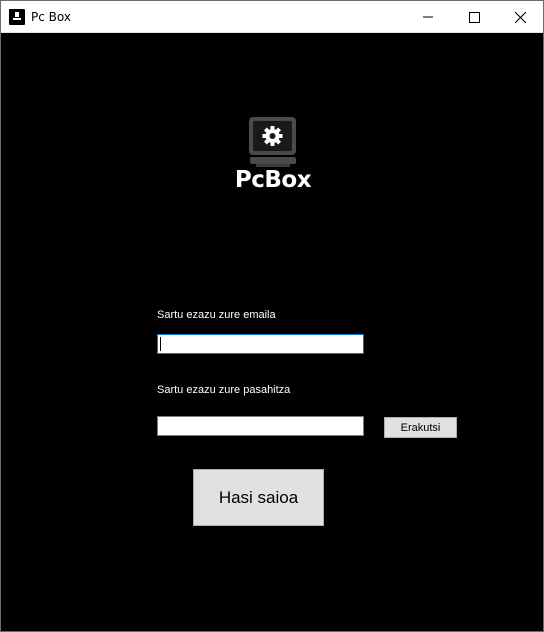 The image size is (544, 632). I want to click on minimize-button, so click(428, 17).